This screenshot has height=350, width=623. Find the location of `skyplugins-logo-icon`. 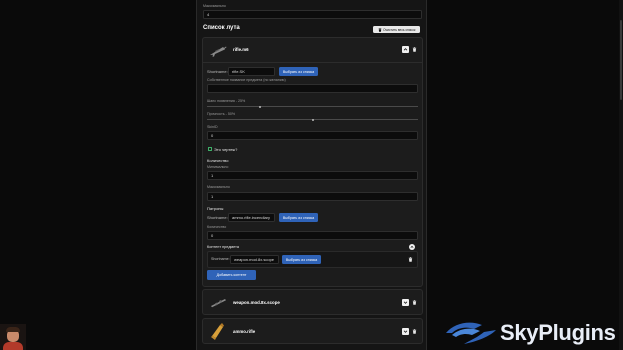

skyplugins-logo-icon is located at coordinates (471, 333).